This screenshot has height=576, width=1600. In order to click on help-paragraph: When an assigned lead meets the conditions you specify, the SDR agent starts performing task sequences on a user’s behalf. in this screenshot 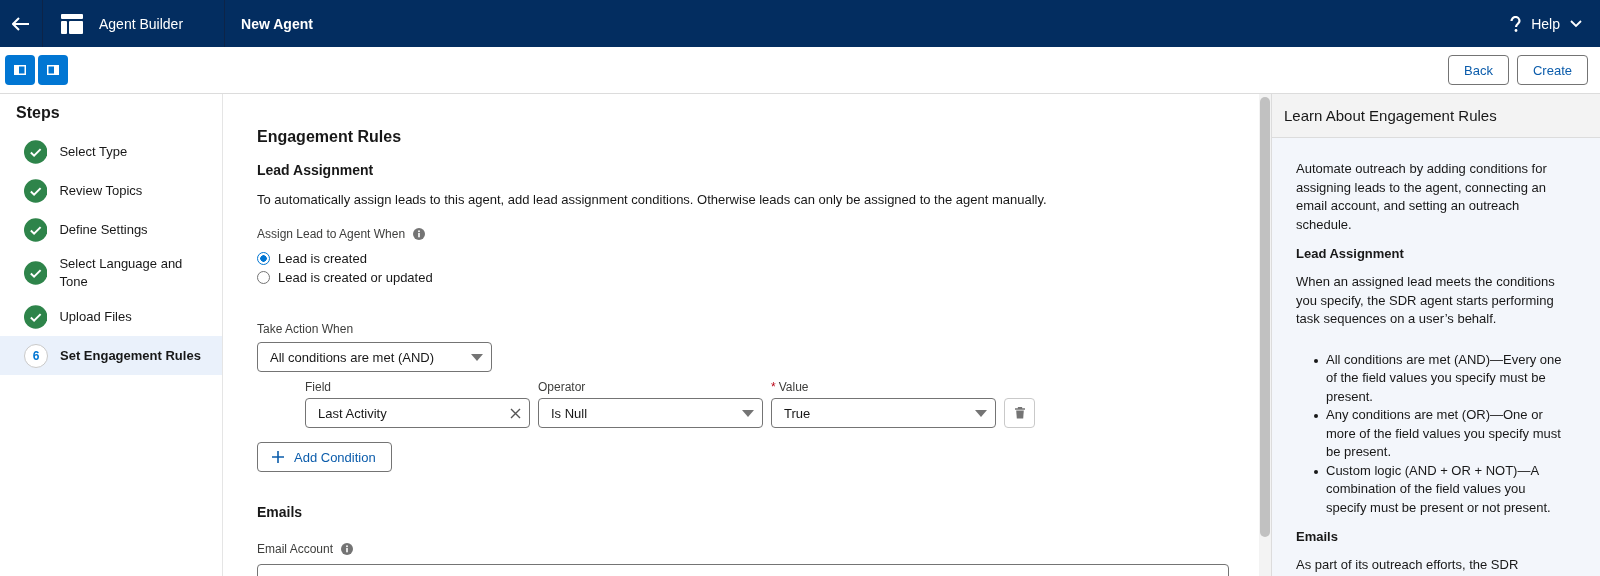, I will do `click(1426, 300)`.